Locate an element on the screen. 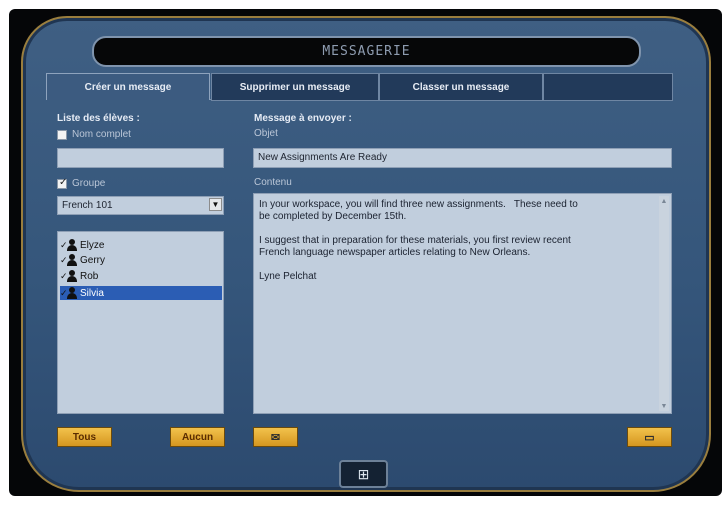  tab-delete-message: Supprimer un message is located at coordinates (295, 87).